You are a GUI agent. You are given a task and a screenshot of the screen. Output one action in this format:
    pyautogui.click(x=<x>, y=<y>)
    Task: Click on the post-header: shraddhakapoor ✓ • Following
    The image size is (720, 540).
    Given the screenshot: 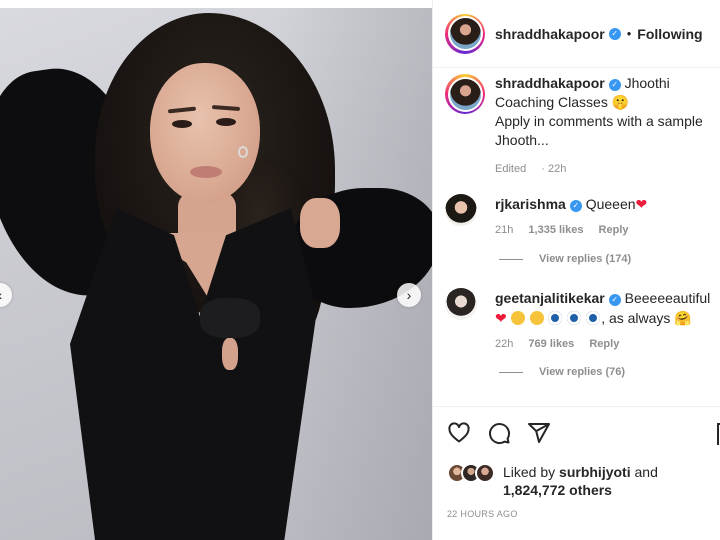 What is the action you would take?
    pyautogui.click(x=576, y=34)
    